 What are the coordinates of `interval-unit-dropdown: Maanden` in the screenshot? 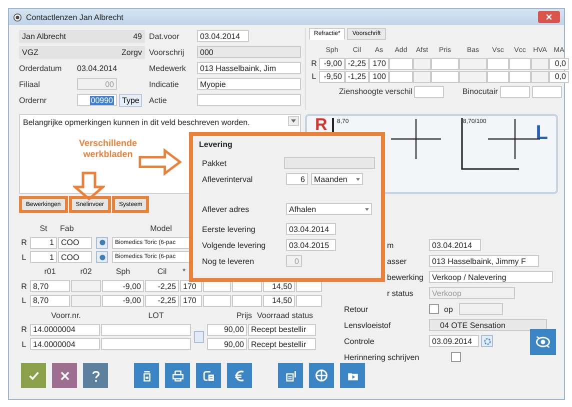 It's located at (337, 179).